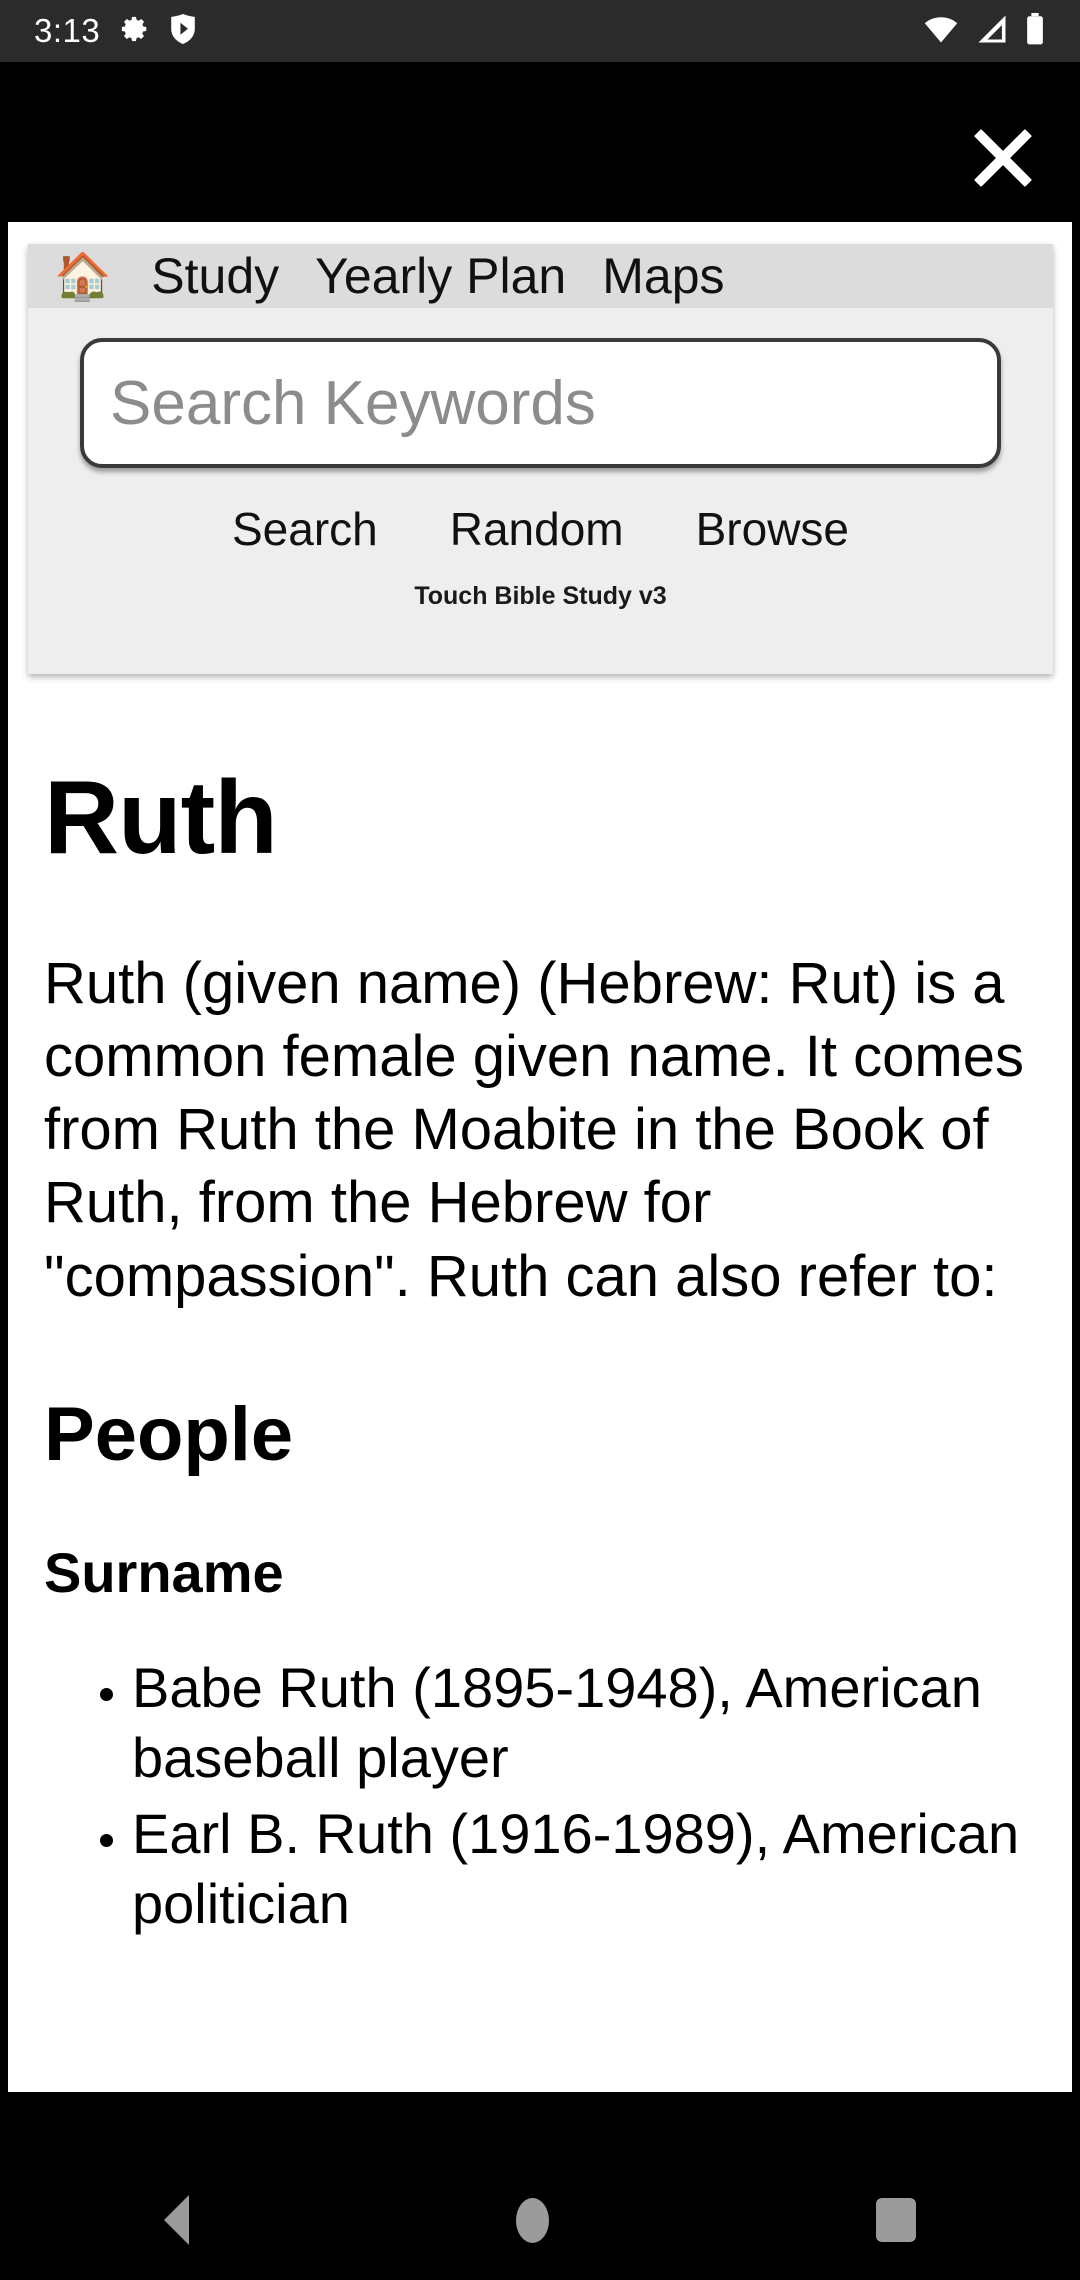 Image resolution: width=1080 pixels, height=2280 pixels. Describe the element at coordinates (215, 276) in the screenshot. I see `nav-link-study: Study` at that location.